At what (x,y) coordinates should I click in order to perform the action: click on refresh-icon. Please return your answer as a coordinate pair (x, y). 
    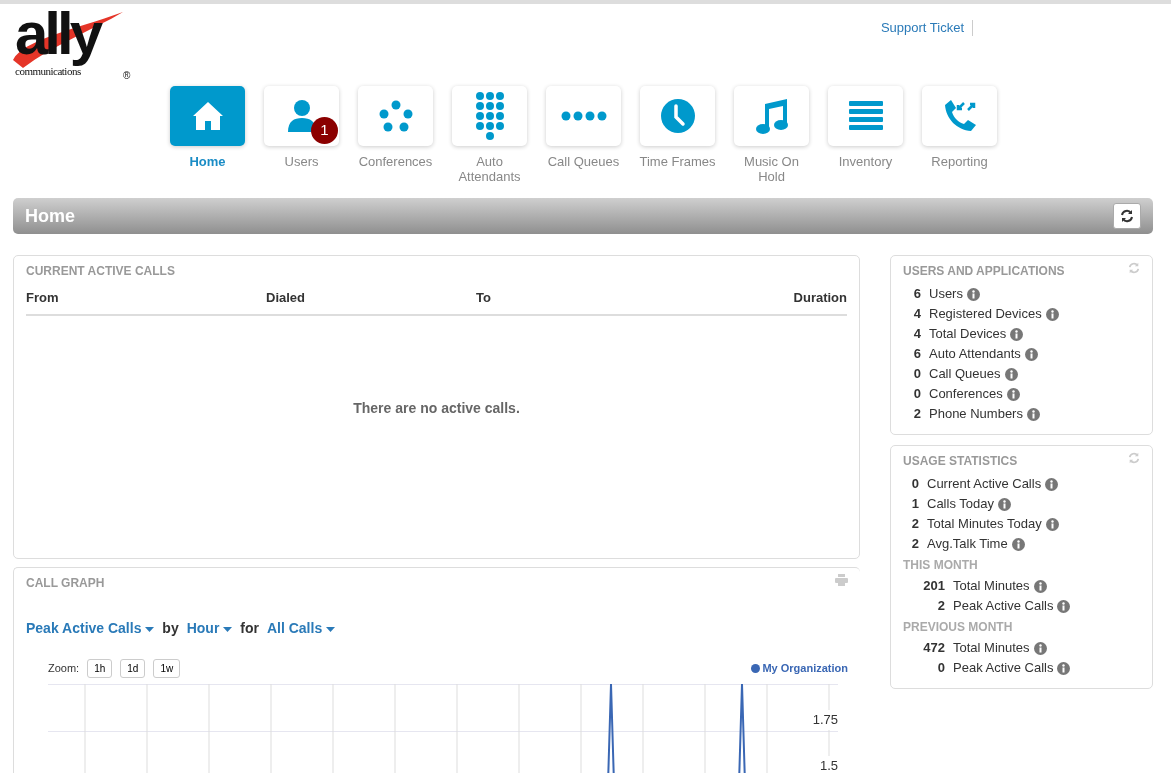
    Looking at the image, I should click on (1127, 216).